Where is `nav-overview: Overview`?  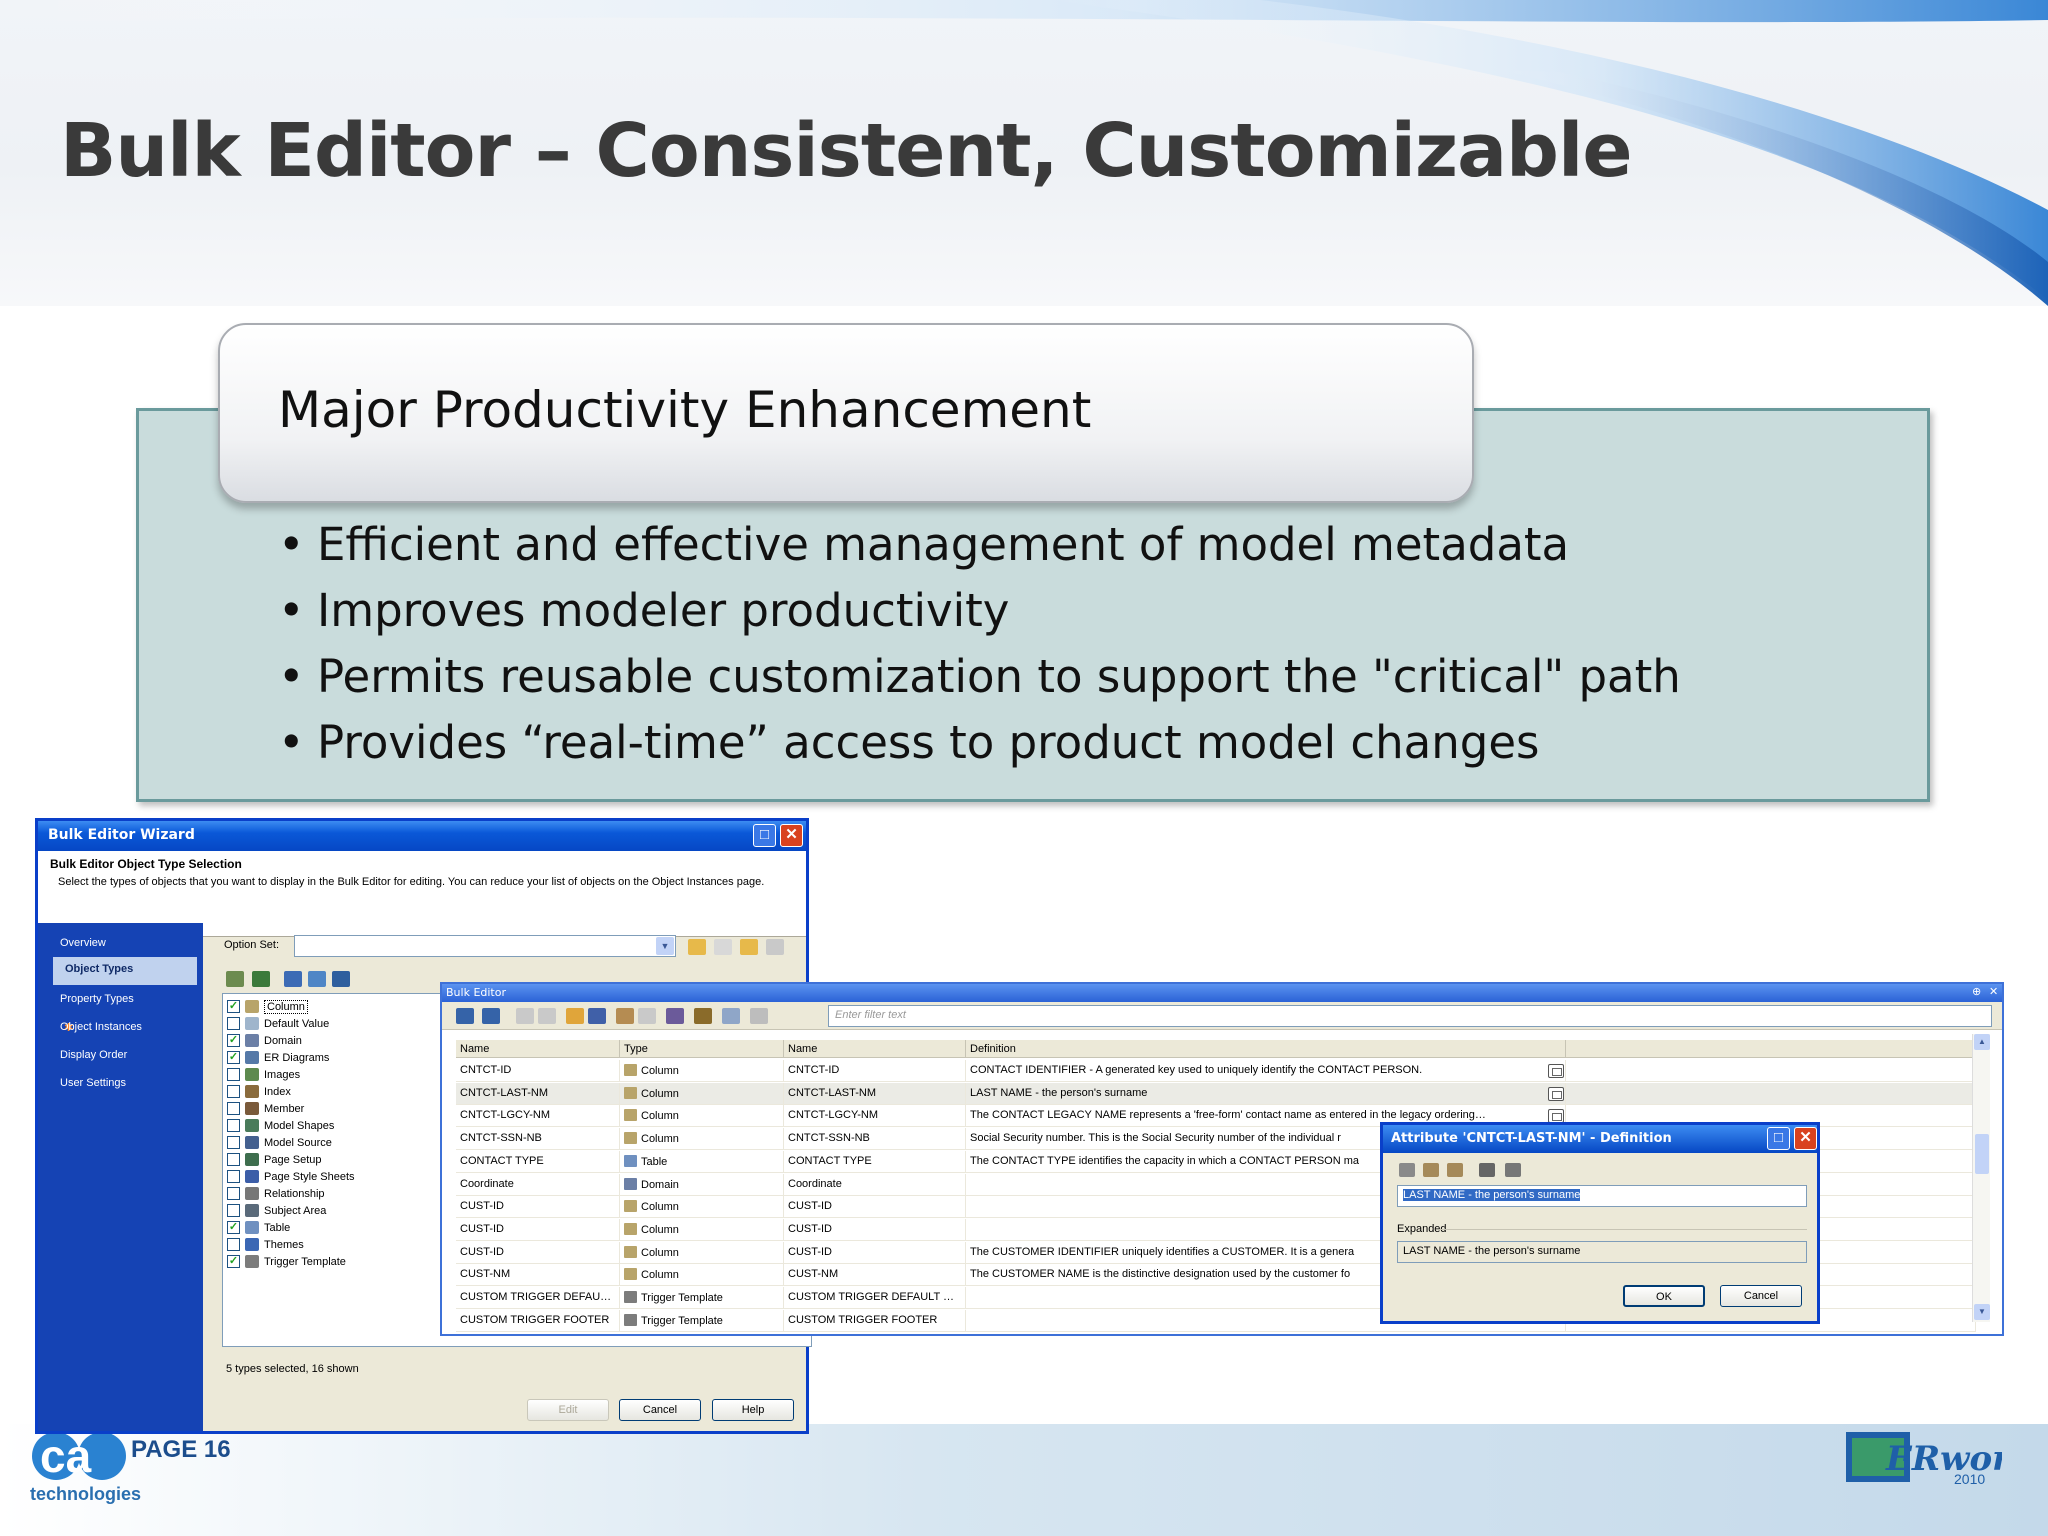
nav-overview: Overview is located at coordinates (83, 943).